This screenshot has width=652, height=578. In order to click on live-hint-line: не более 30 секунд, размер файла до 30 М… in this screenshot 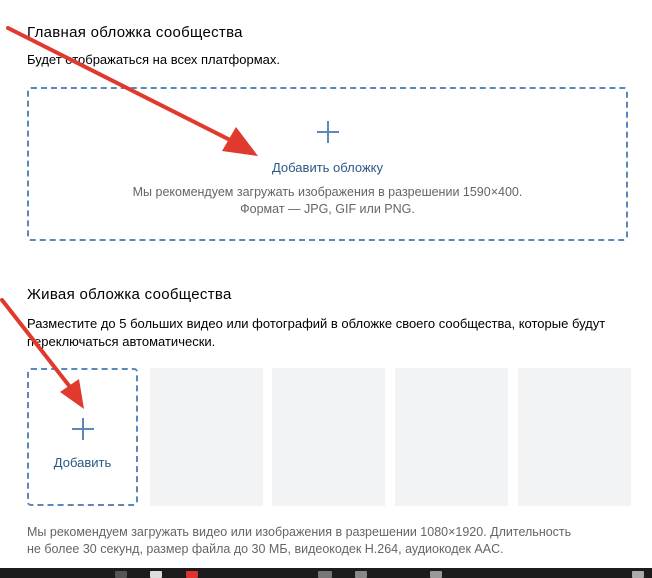, I will do `click(265, 549)`.